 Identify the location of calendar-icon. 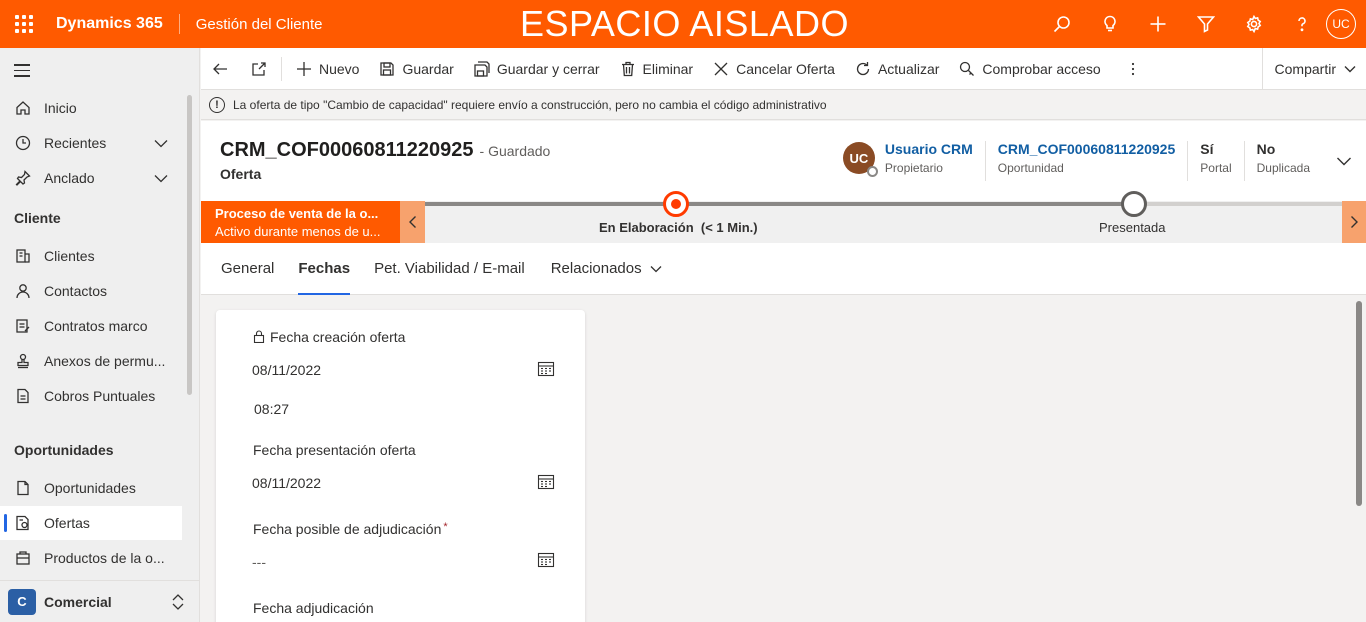
(546, 369).